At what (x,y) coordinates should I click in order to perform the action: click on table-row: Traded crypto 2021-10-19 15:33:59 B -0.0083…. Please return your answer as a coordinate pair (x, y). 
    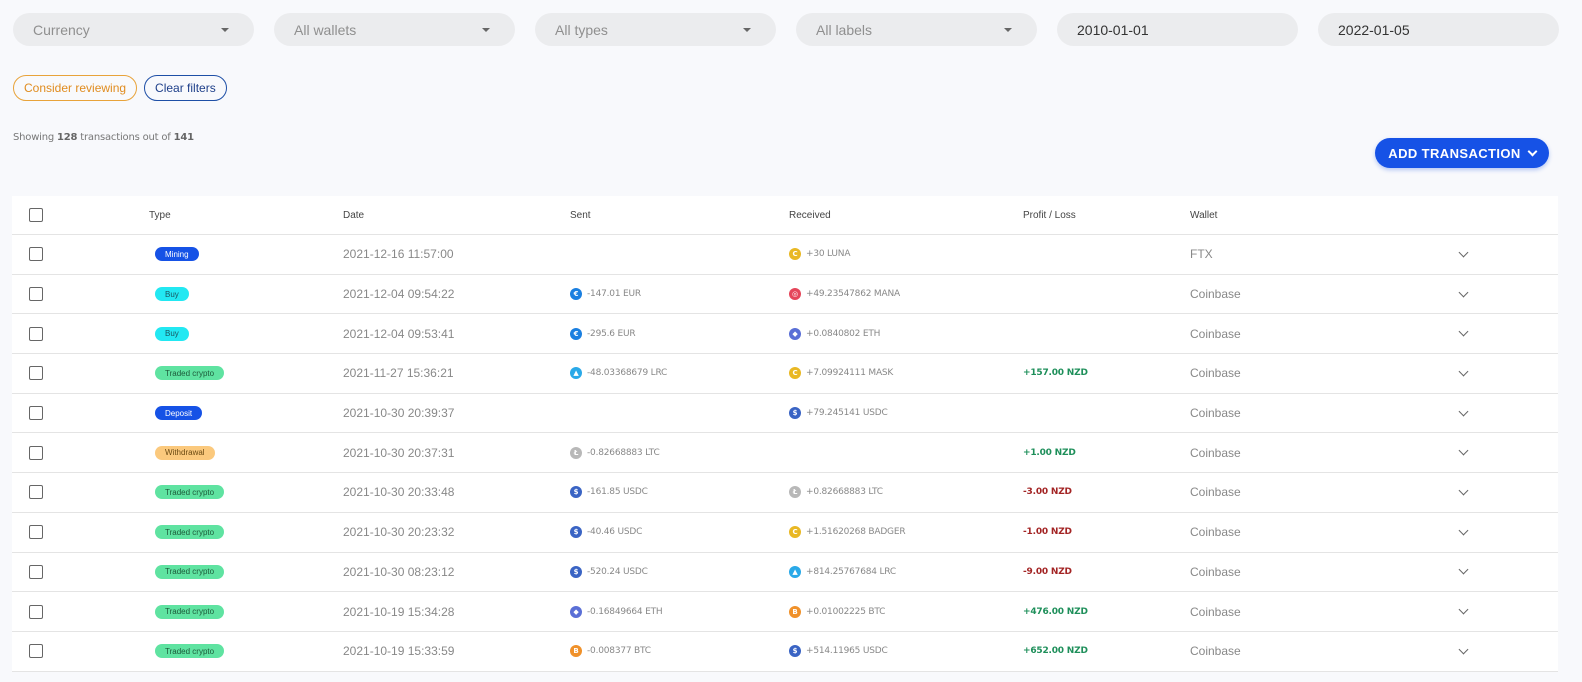
    Looking at the image, I should click on (785, 652).